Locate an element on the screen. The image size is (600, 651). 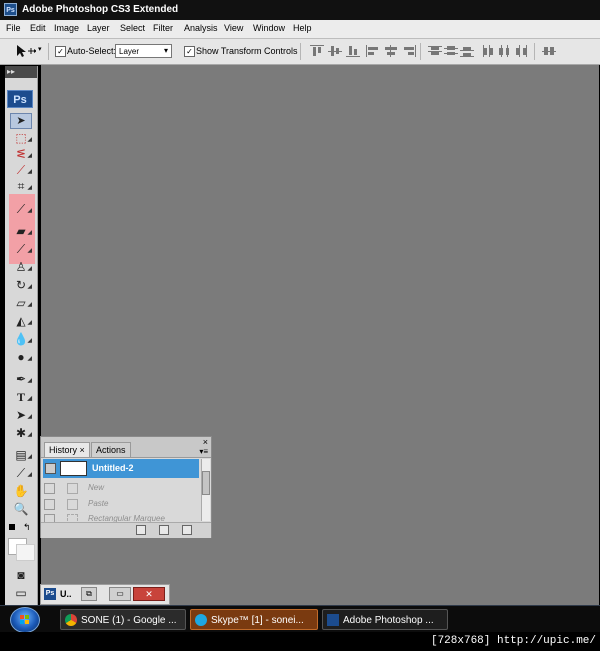
align-bottom-edges-icon is located at coordinates (353, 51).